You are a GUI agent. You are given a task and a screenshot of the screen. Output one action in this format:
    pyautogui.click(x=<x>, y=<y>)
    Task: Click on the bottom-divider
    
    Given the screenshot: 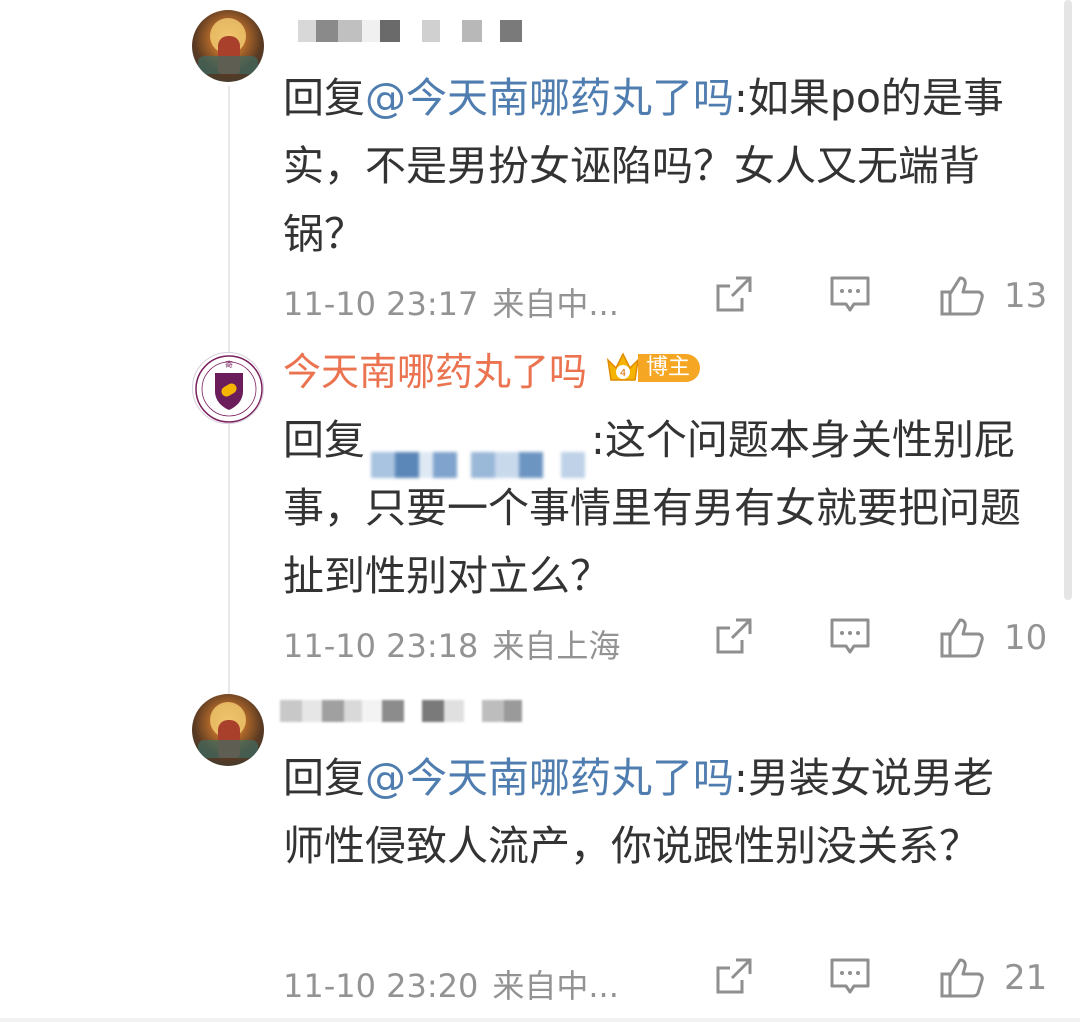 What is the action you would take?
    pyautogui.click(x=540, y=1020)
    